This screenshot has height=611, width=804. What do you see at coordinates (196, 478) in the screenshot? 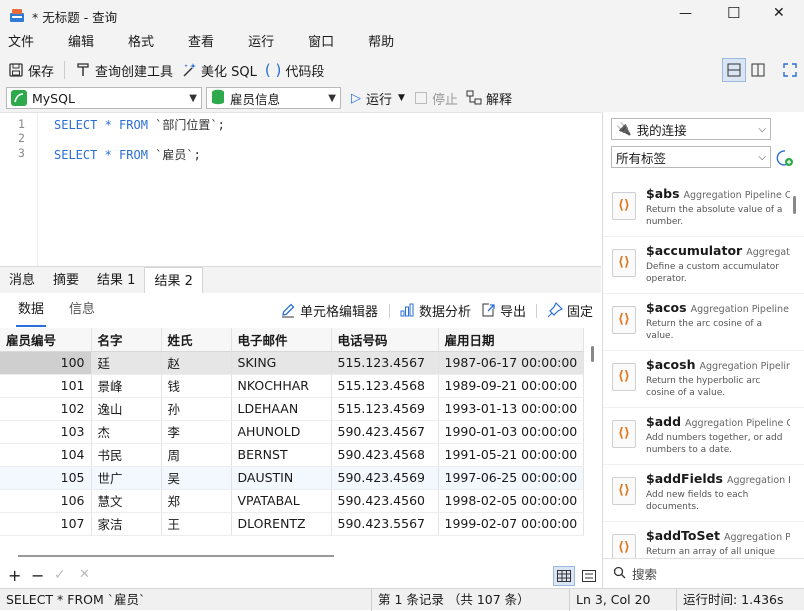
I see `table-cell: 吴` at bounding box center [196, 478].